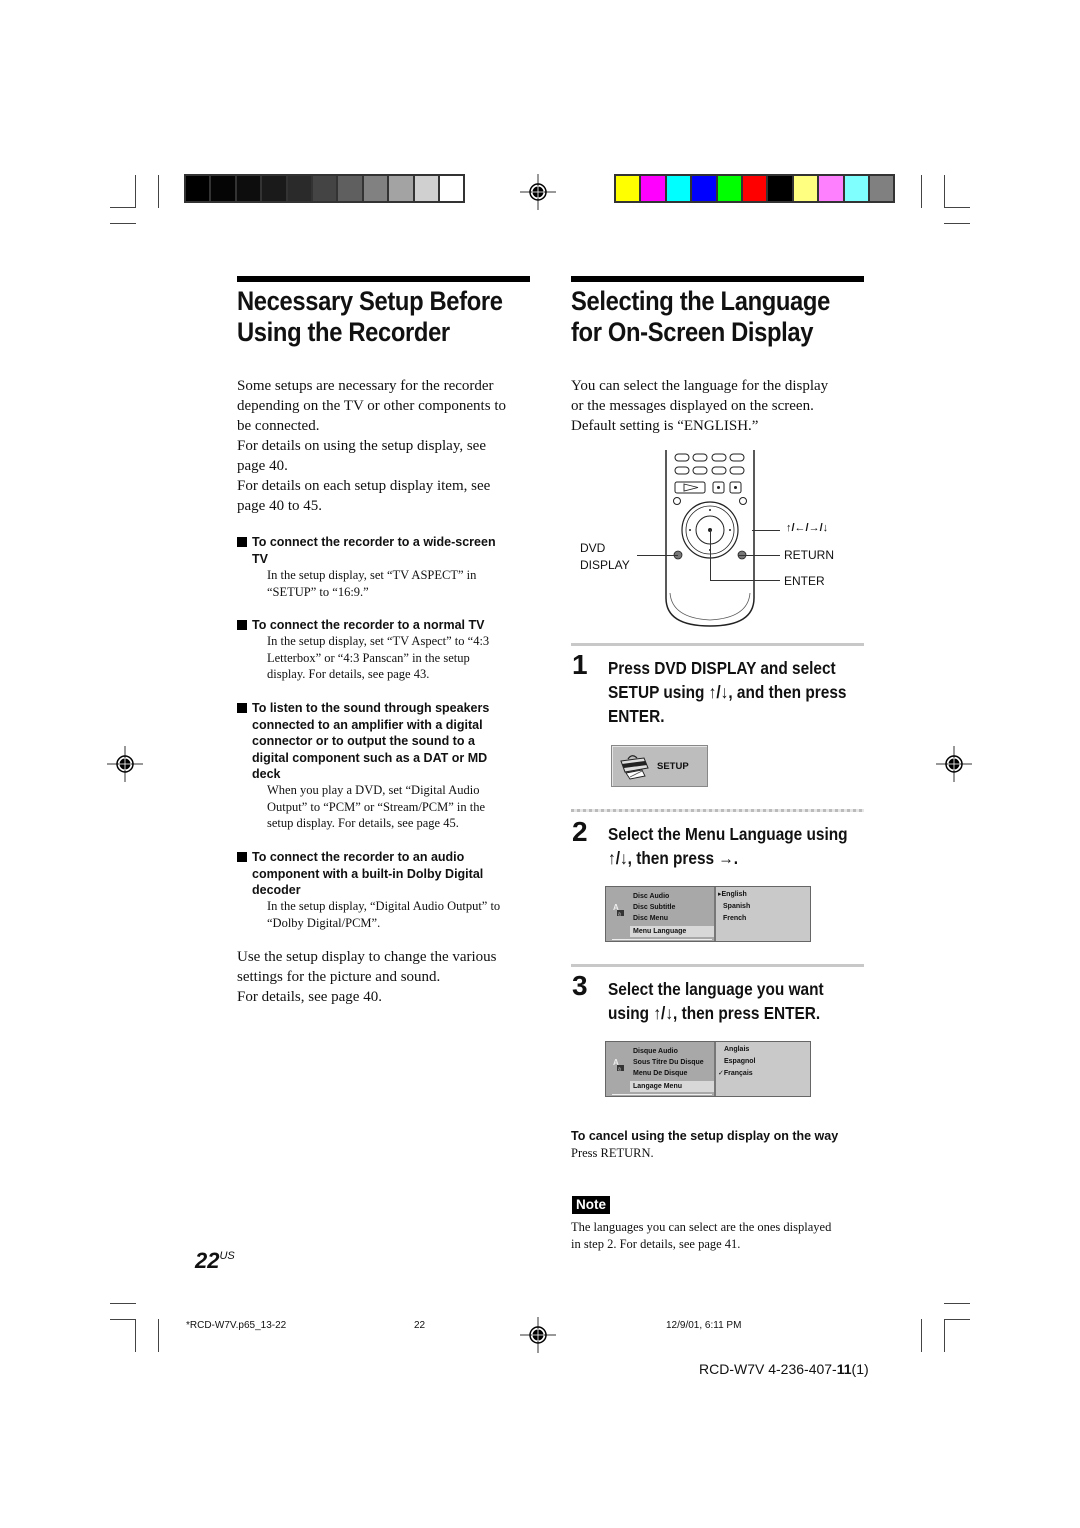 The image size is (1080, 1528). I want to click on step-number: 2, so click(580, 831).